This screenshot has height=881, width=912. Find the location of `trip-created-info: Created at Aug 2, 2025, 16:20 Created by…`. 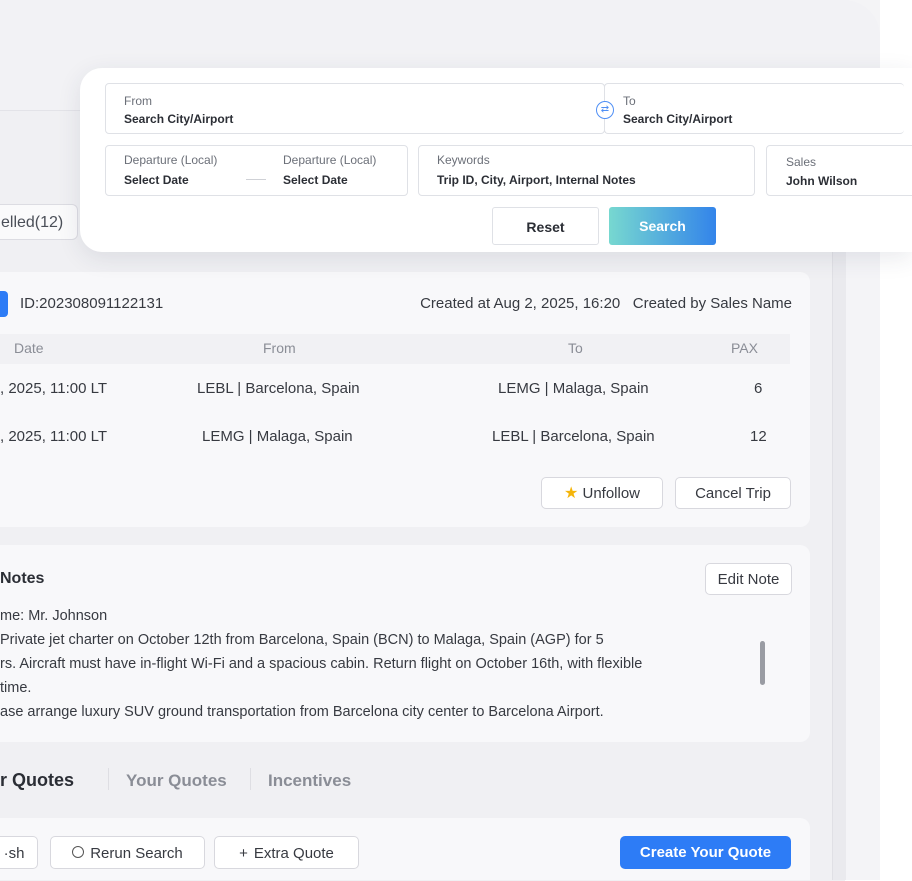

trip-created-info: Created at Aug 2, 2025, 16:20 Created by… is located at coordinates (606, 303).